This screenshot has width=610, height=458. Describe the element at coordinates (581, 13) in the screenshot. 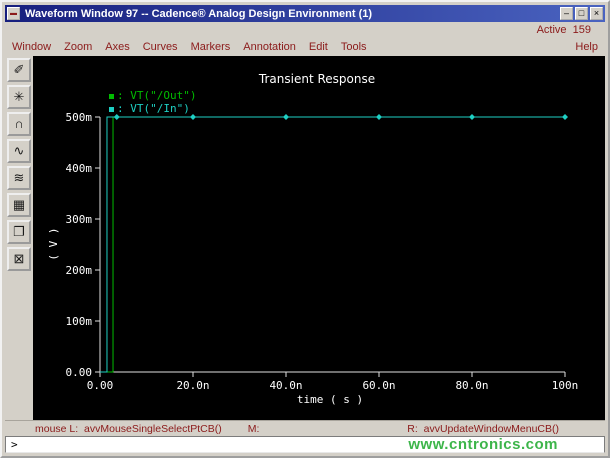

I see `maximize-button: □` at that location.